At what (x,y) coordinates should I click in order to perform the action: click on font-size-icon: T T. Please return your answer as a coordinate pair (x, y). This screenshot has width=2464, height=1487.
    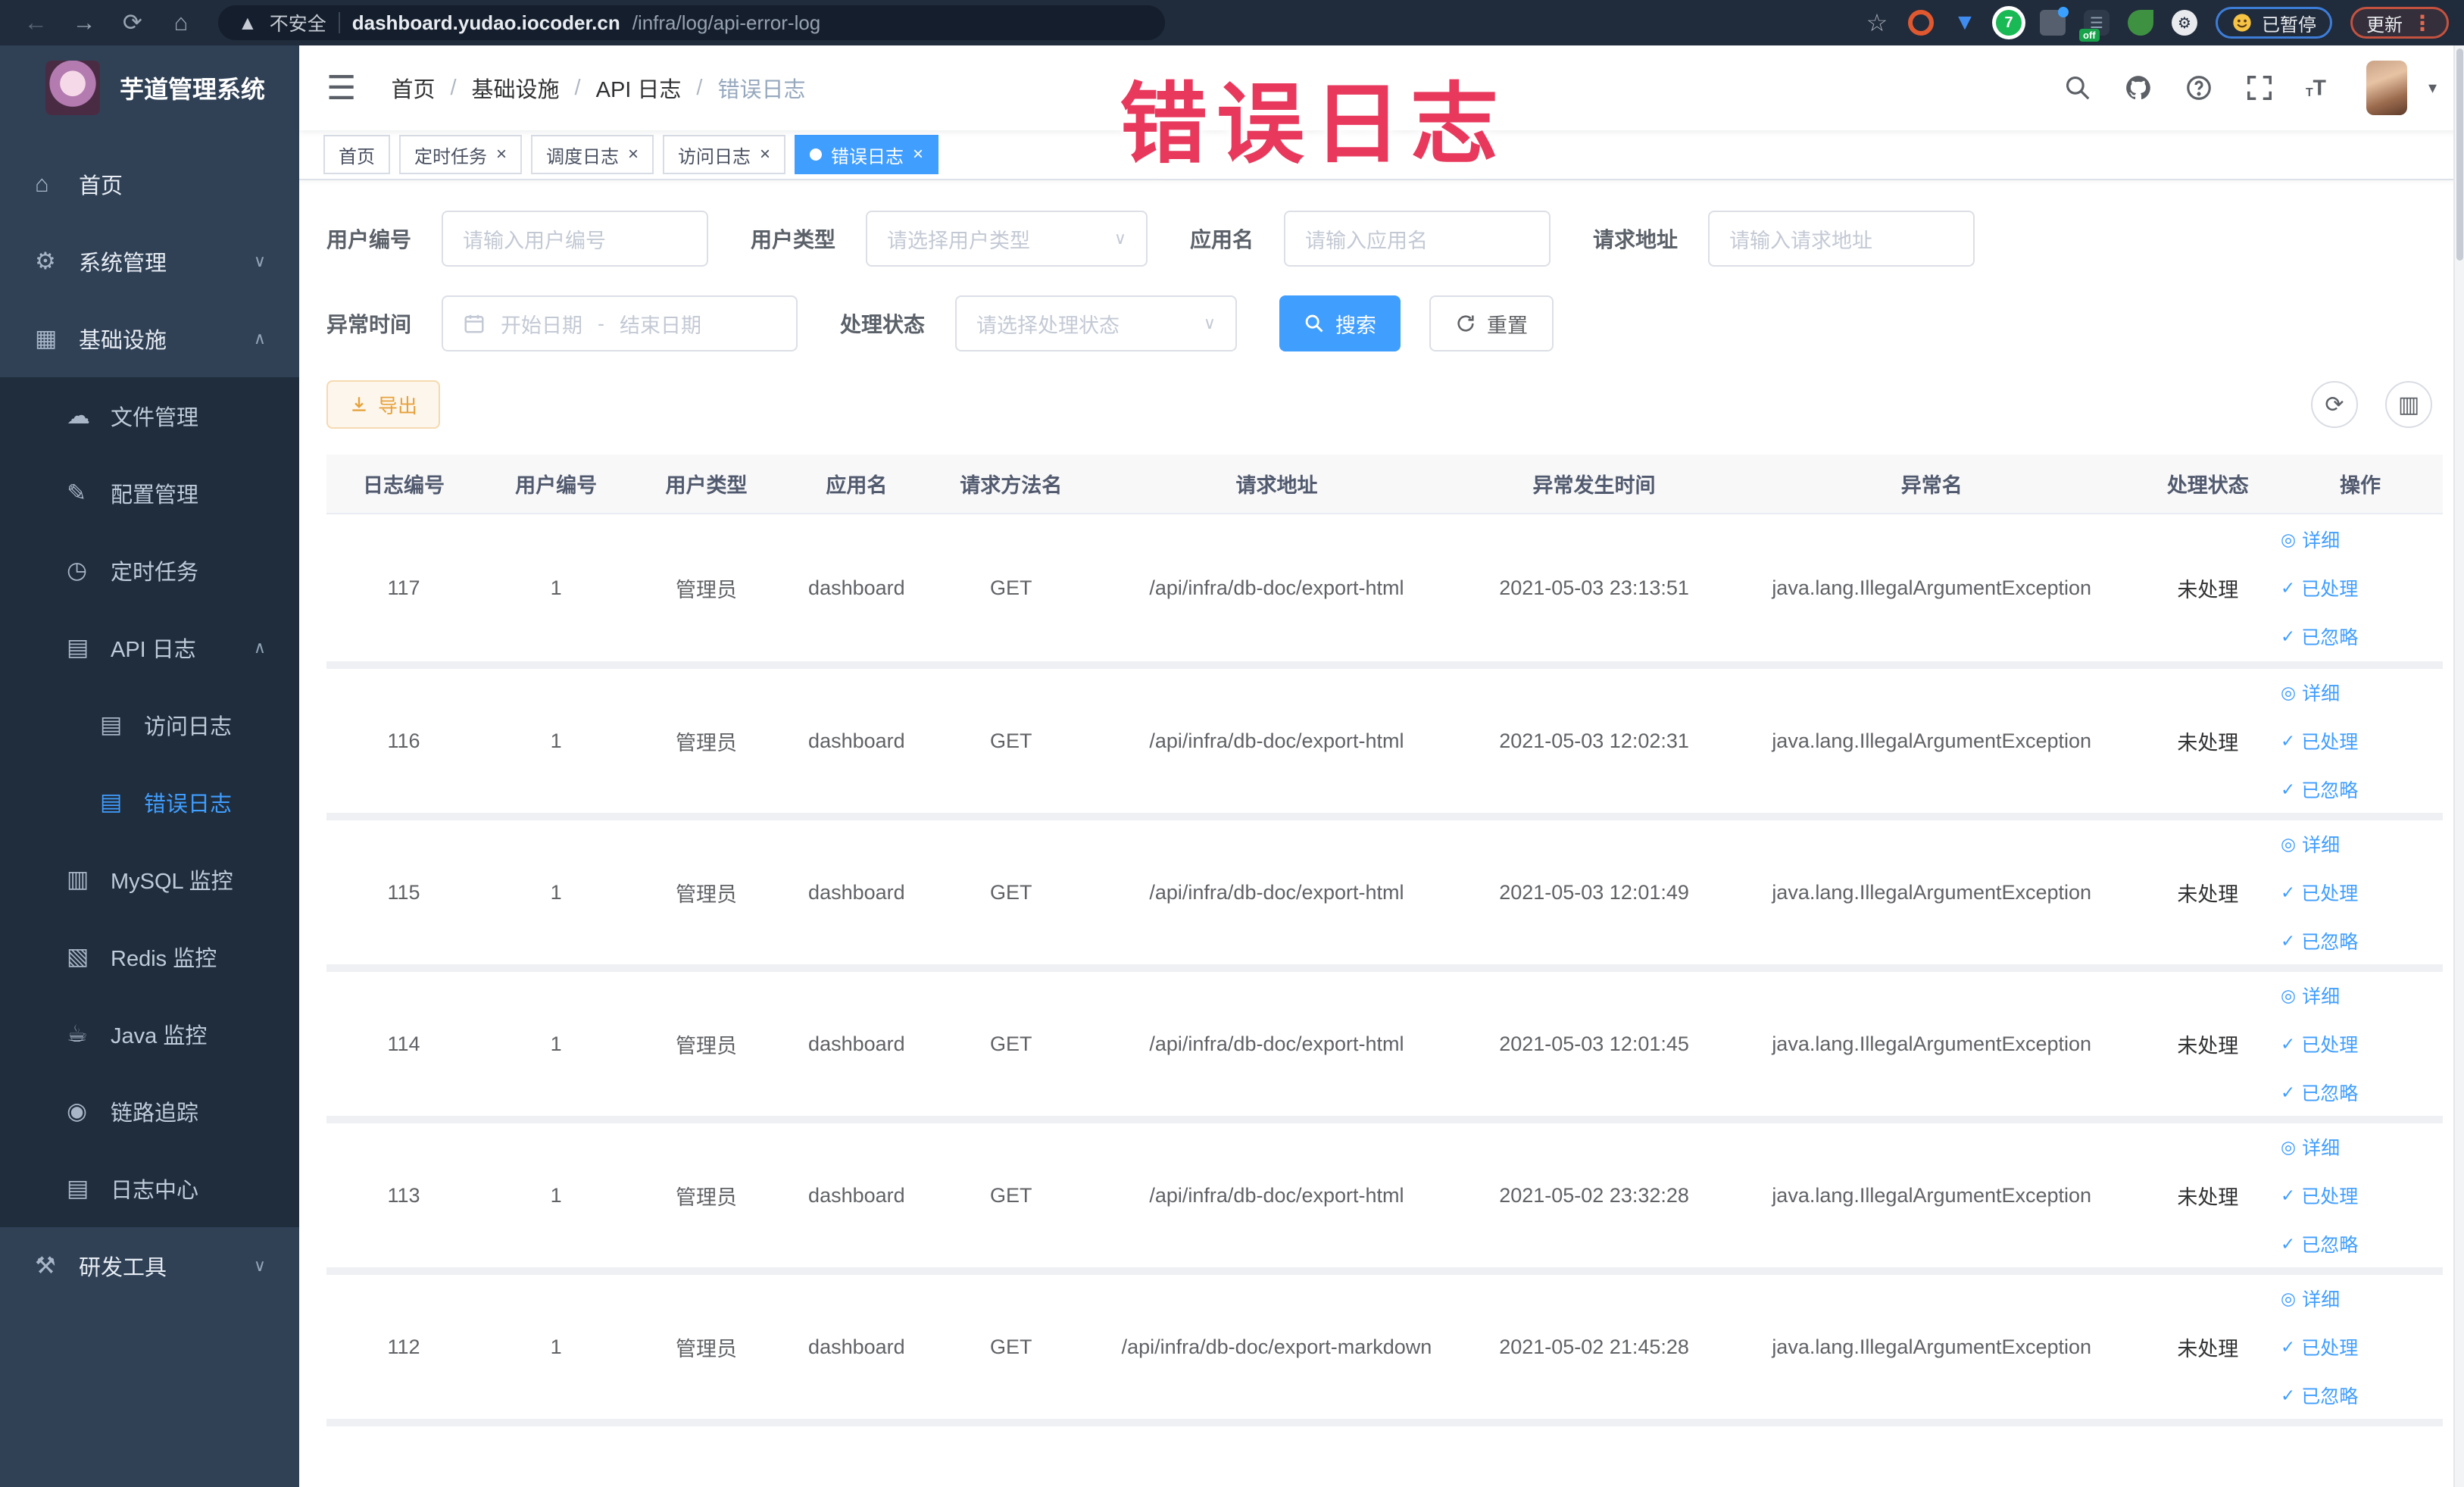
    Looking at the image, I should click on (2320, 87).